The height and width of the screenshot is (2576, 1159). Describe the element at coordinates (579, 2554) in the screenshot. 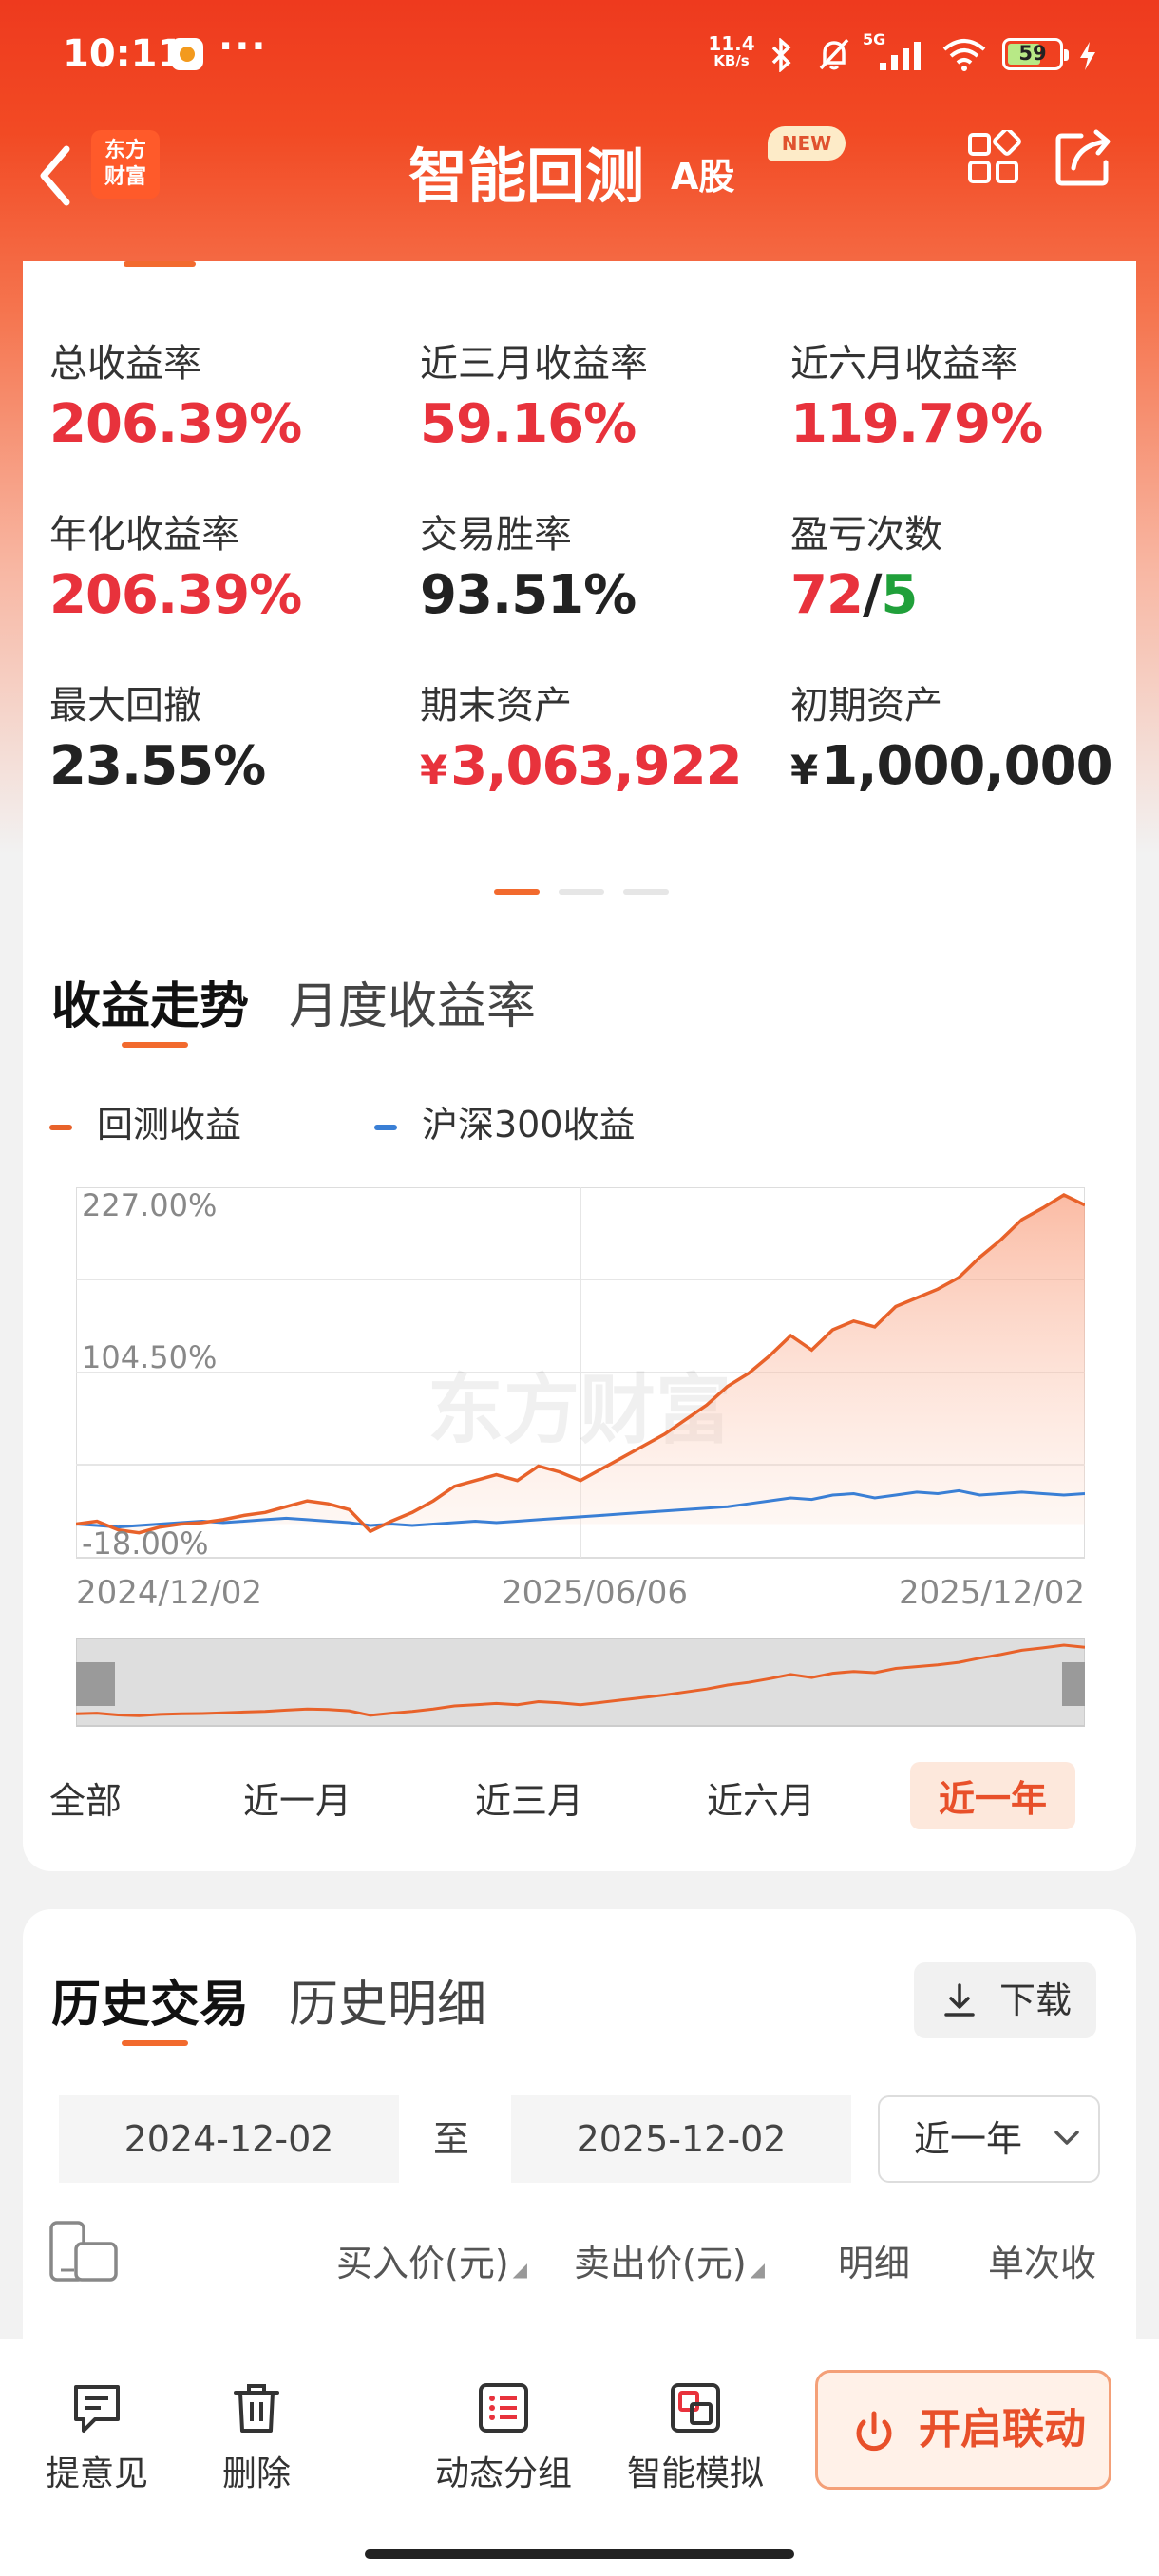

I see `home-indicator` at that location.